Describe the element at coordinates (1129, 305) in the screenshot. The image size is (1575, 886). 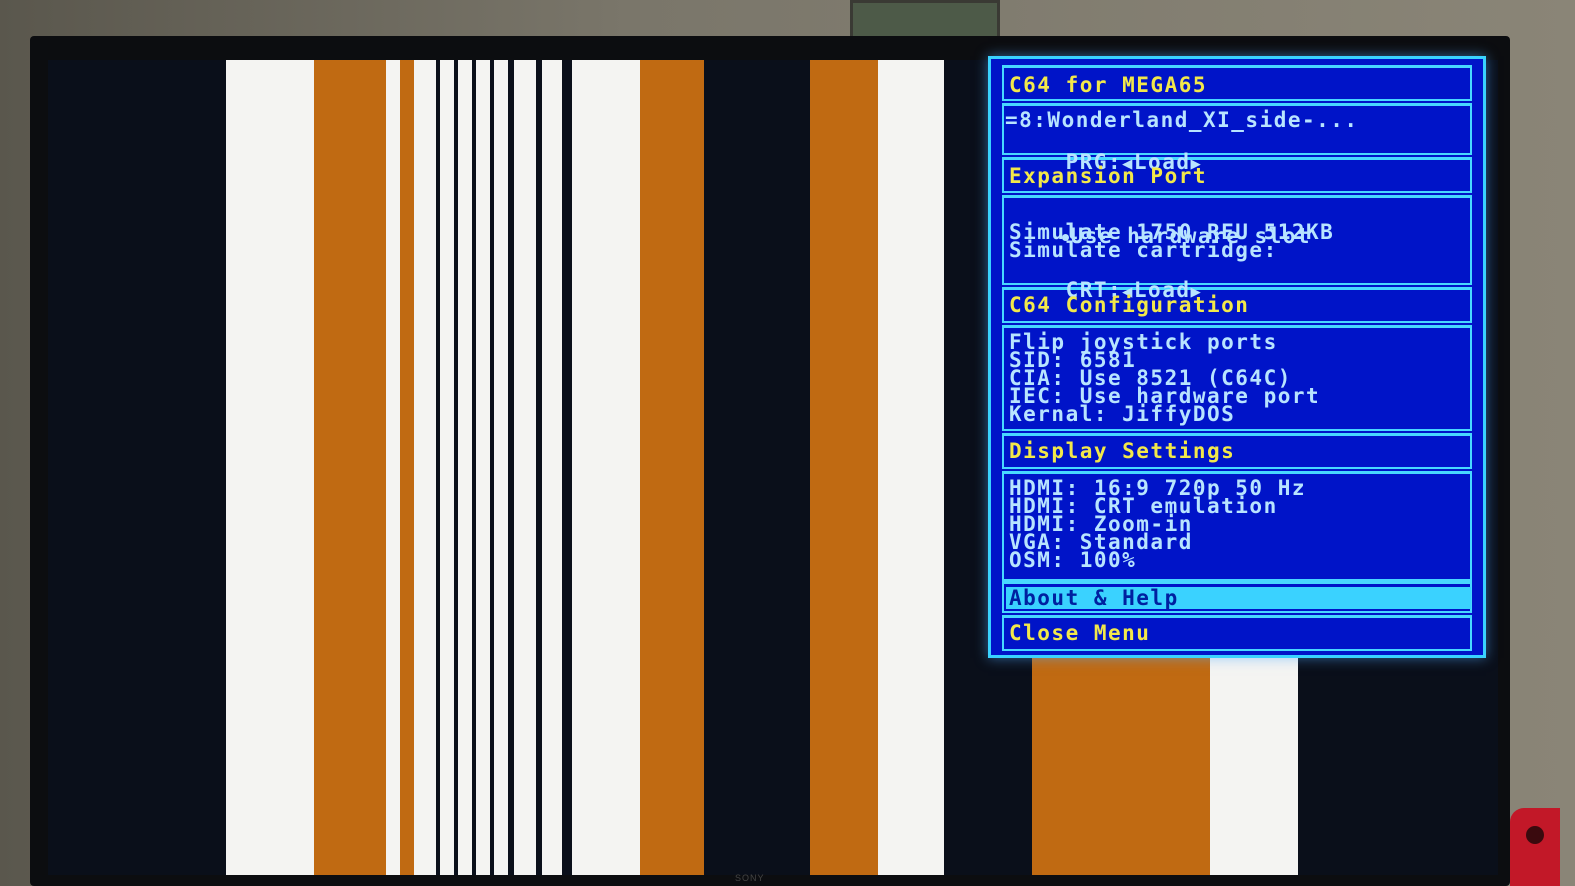
I see `c64-configuration-header: C64 Configuration` at that location.